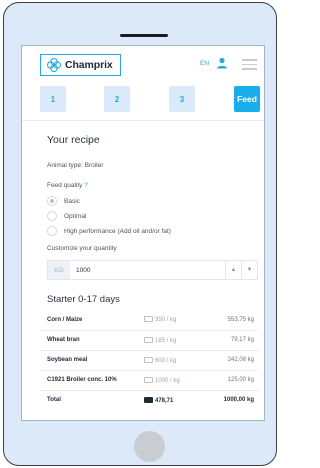 The height and width of the screenshot is (468, 320). Describe the element at coordinates (92, 340) in the screenshot. I see `ingredient-name: Wheat bran` at that location.